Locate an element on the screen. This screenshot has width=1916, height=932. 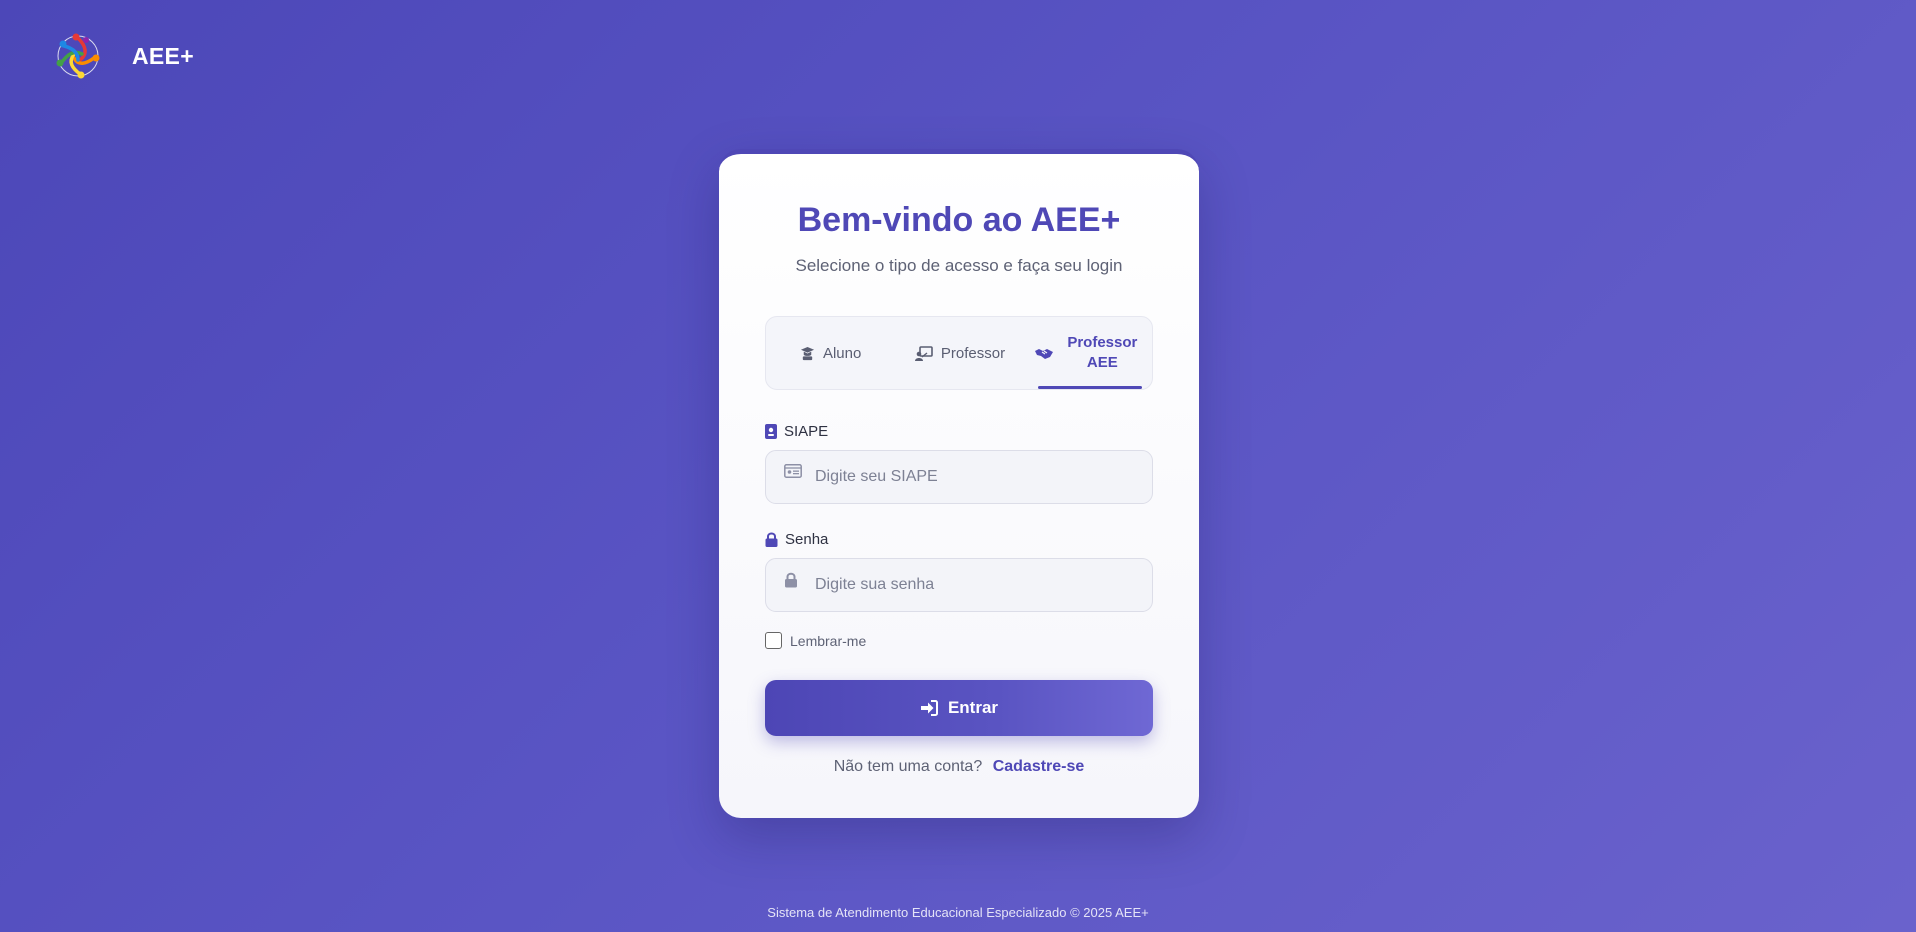
siape-label: SIAPE is located at coordinates (796, 431).